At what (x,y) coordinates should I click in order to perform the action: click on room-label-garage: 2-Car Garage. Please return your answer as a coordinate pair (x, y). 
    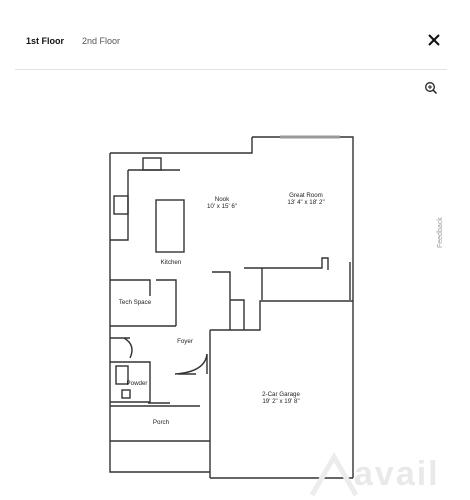
    Looking at the image, I should click on (281, 394).